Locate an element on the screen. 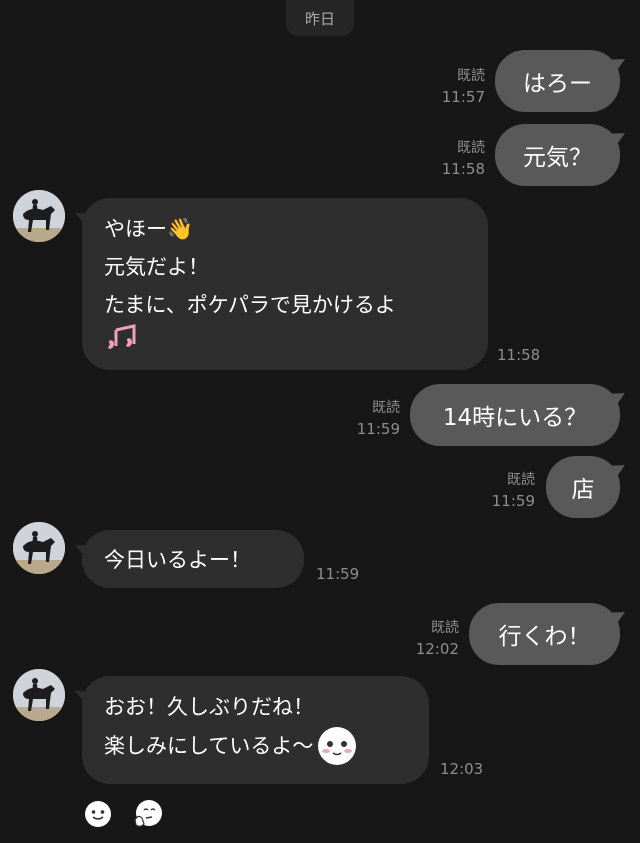 The image size is (640, 843). incoming-message-bubble: おお！久しぶりだね！ 楽しみにしているよ〜 is located at coordinates (255, 730).